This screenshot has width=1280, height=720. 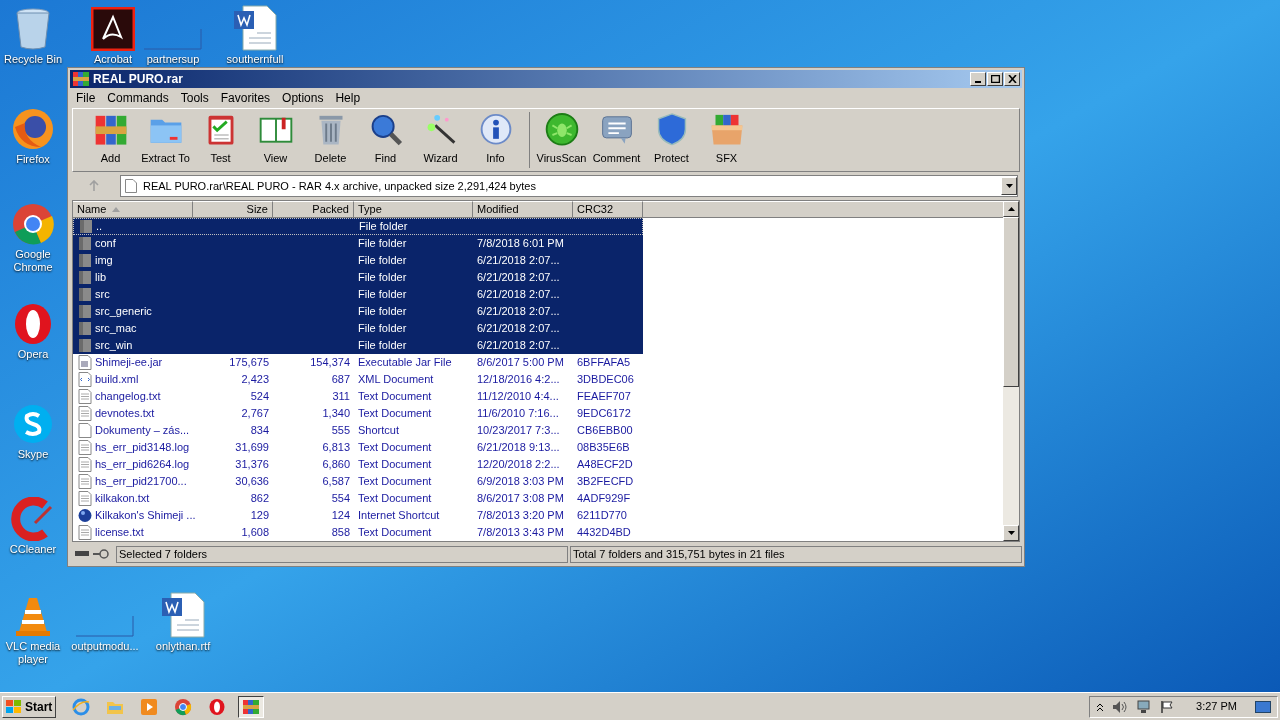 I want to click on status-summary: Total 7 folders and 315,751 bytes in 21 files, so click(x=796, y=554).